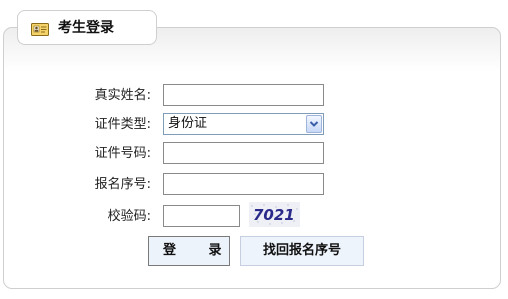 This screenshot has height=299, width=508. I want to click on tab-title: 考生登录, so click(86, 28).